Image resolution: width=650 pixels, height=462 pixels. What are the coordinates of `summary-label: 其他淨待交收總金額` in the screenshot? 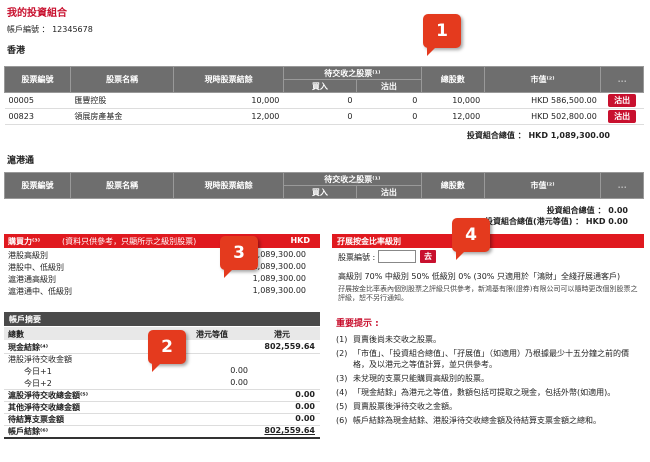 It's located at (44, 407).